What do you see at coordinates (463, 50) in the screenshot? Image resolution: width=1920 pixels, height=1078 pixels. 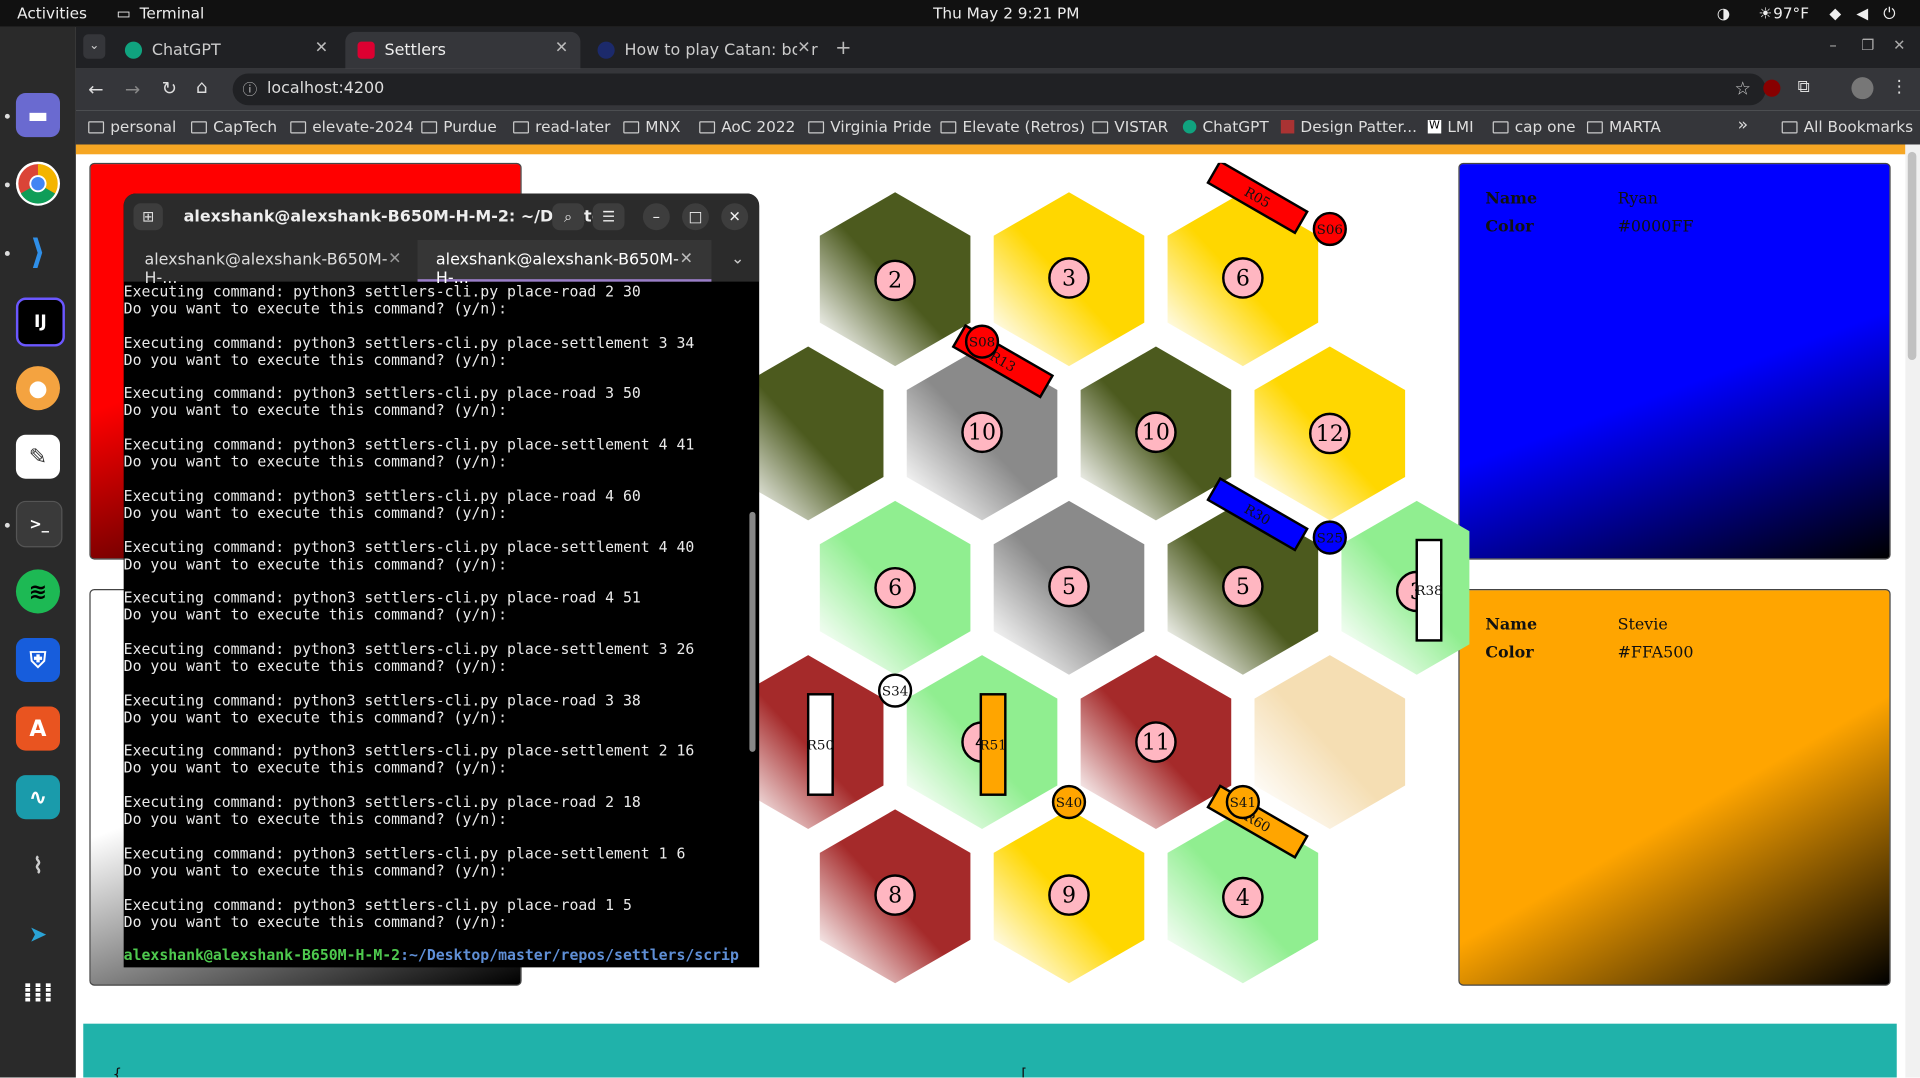 I see `tab-settlers: Settlers ✕` at bounding box center [463, 50].